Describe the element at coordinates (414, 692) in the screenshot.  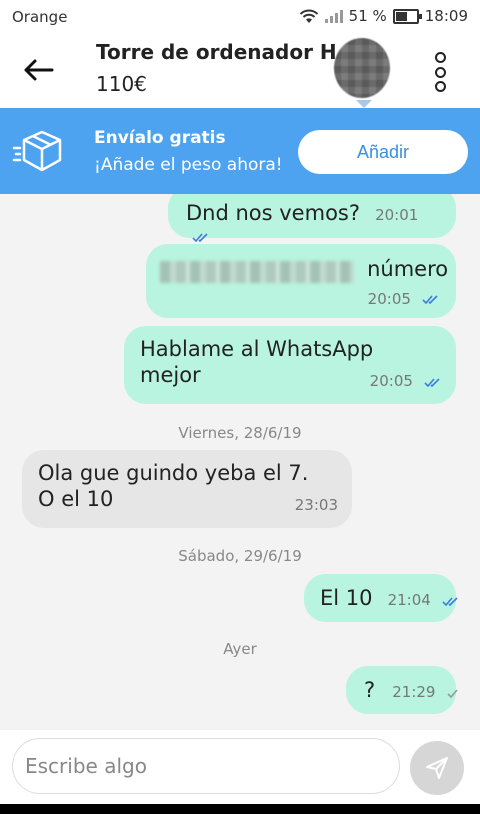
I see `message-time: 21:29` at that location.